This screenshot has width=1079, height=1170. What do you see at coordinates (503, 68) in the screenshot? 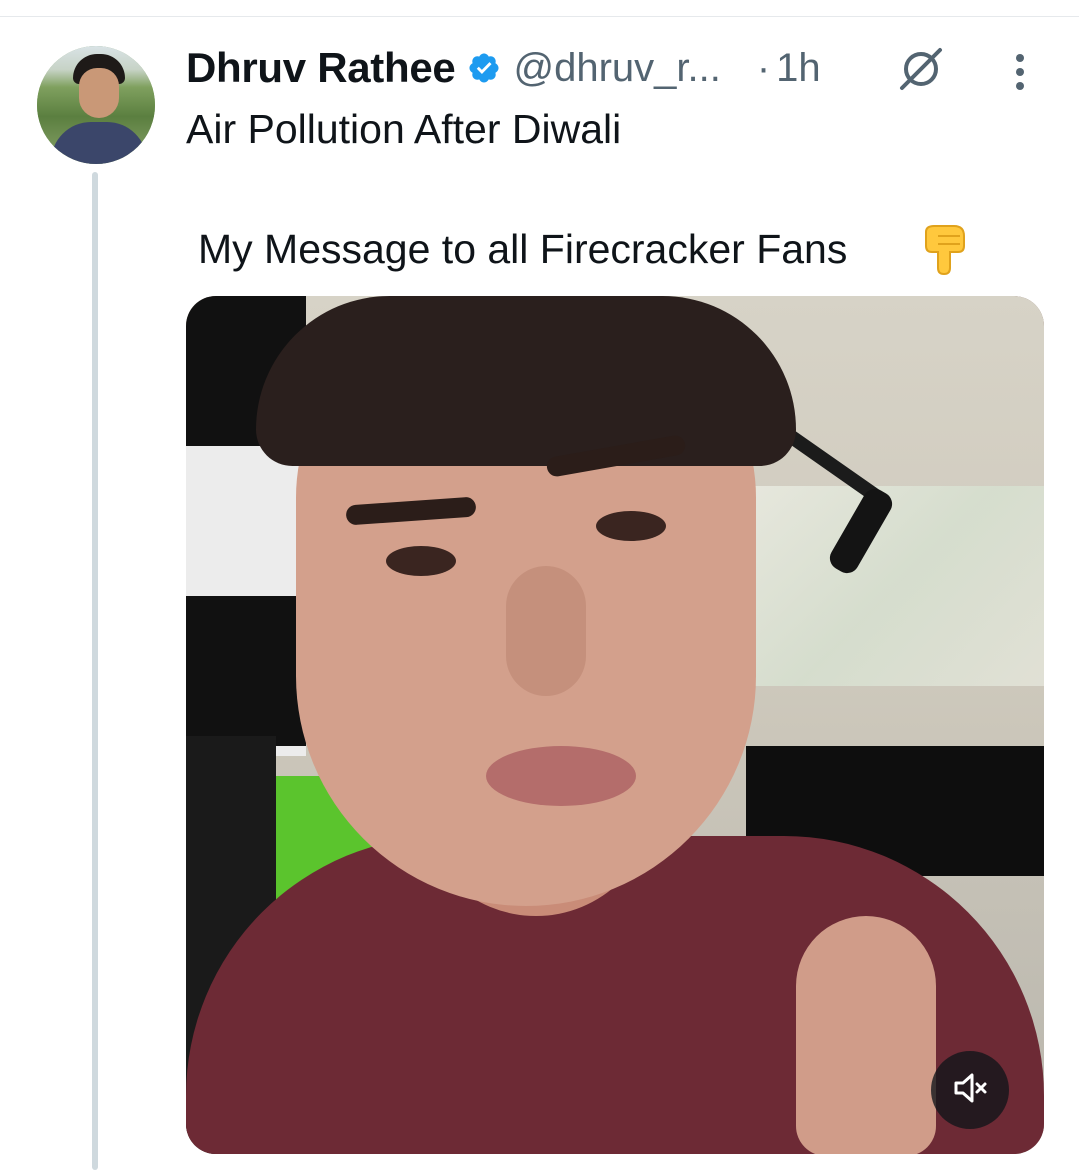
I see `tweet-header: Dhruv Rathee @dhruv_r... · 1h` at bounding box center [503, 68].